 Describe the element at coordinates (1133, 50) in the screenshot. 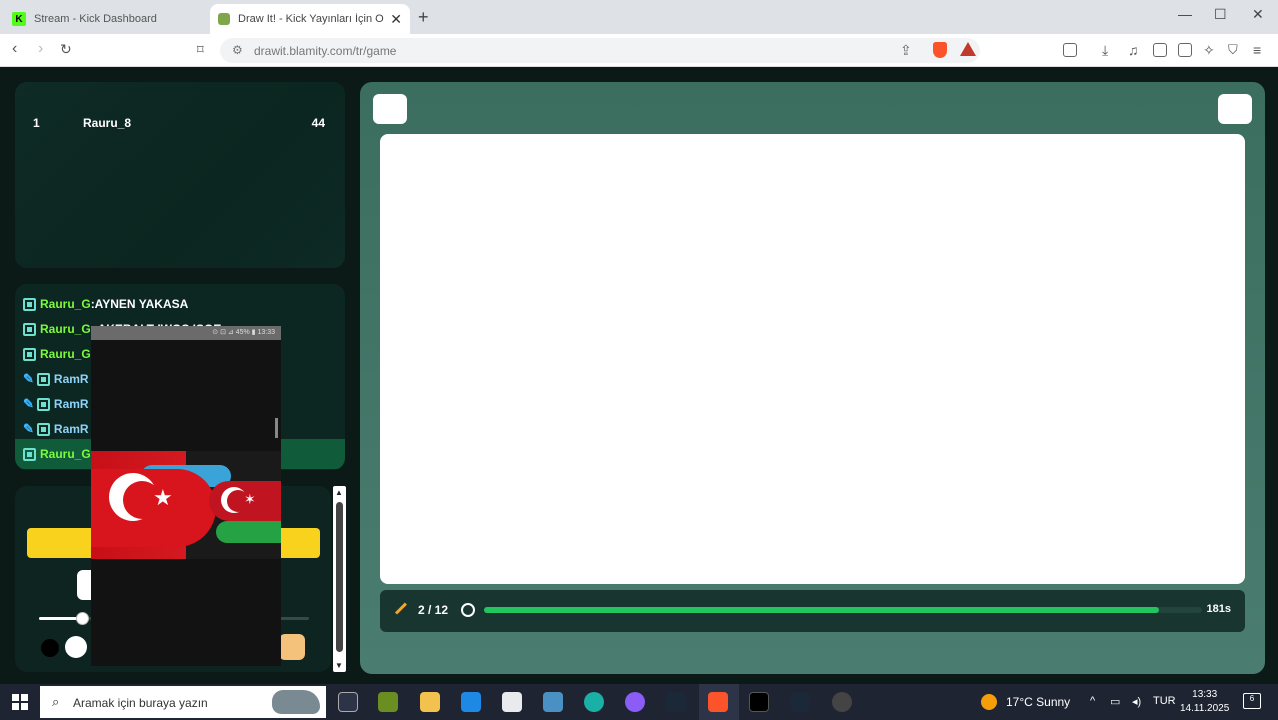

I see `media-icon: ♫` at that location.